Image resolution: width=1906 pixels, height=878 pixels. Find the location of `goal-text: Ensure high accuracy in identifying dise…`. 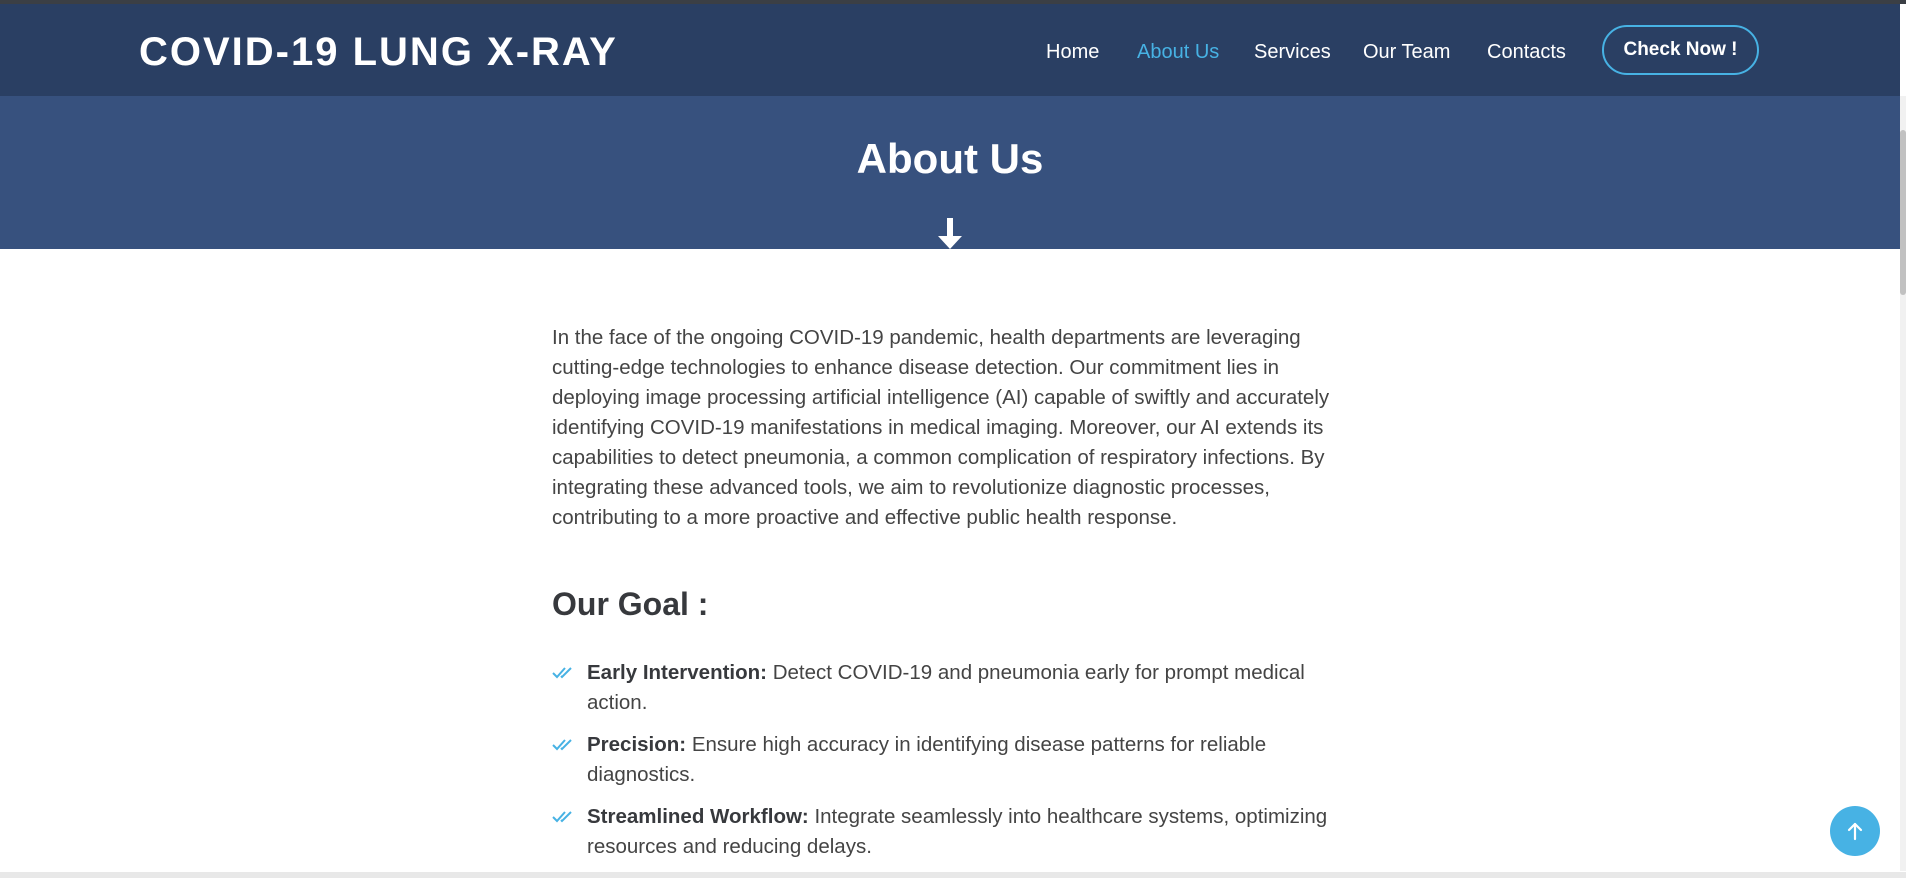

goal-text: Ensure high accuracy in identifying dise… is located at coordinates (927, 759).